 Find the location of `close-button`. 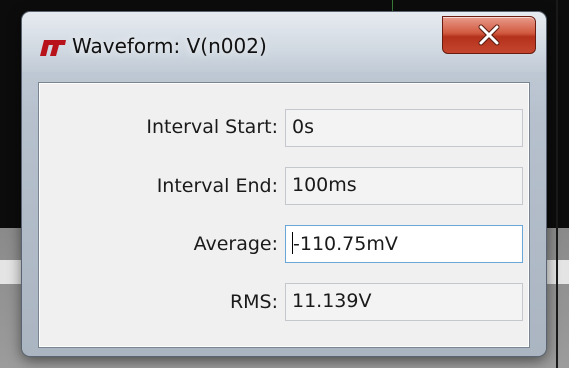

close-button is located at coordinates (489, 35).